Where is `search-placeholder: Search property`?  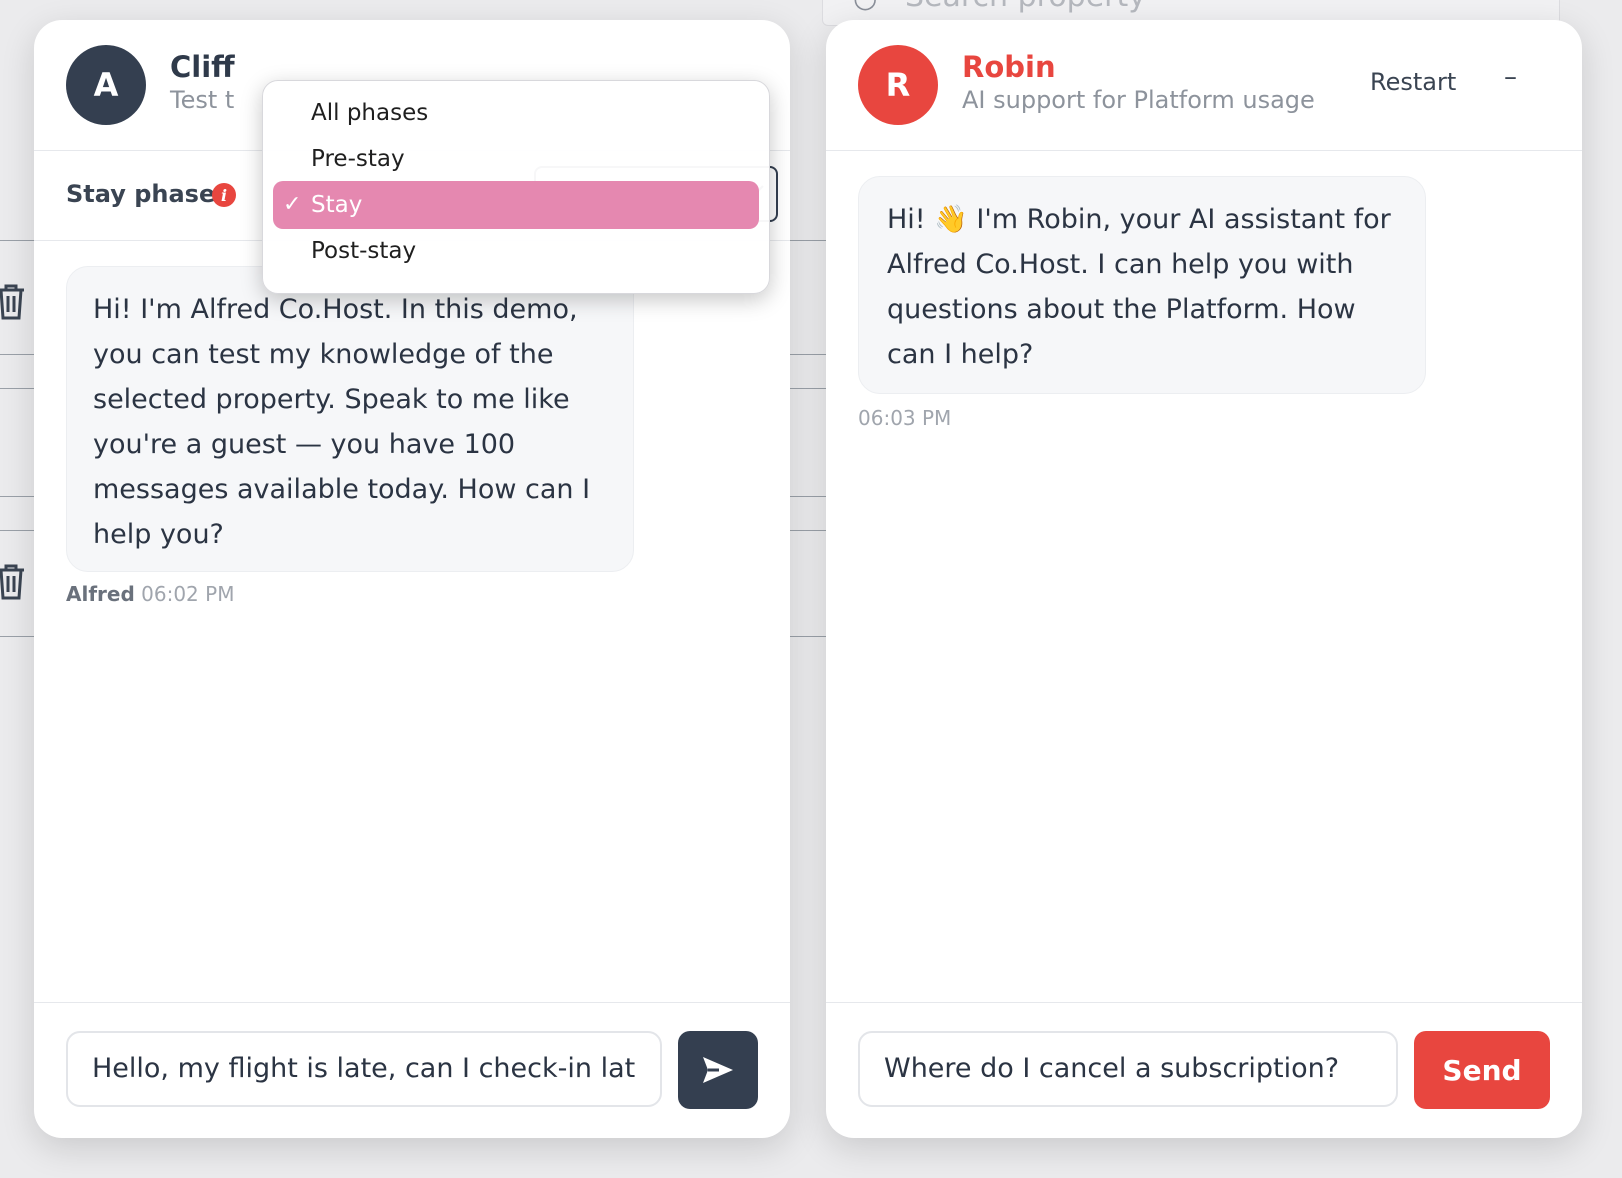 search-placeholder: Search property is located at coordinates (1025, 7).